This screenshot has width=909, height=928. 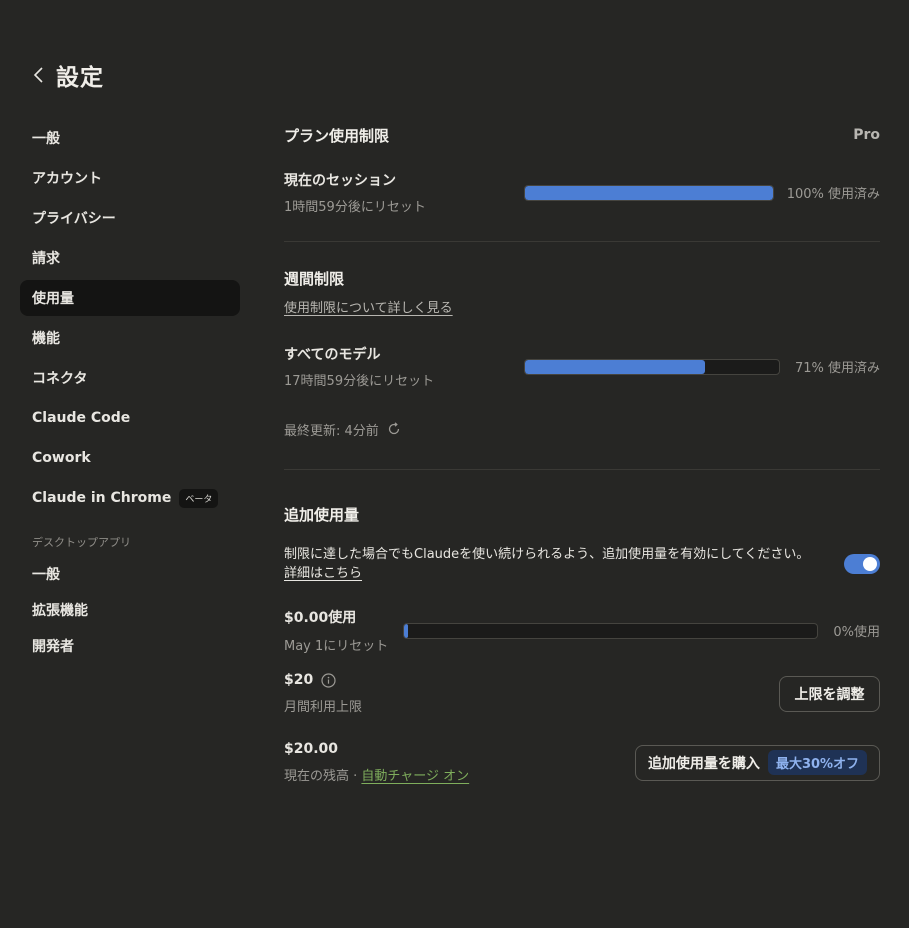 What do you see at coordinates (81, 542) in the screenshot?
I see `desktop-section-label: デスクトップアプリ` at bounding box center [81, 542].